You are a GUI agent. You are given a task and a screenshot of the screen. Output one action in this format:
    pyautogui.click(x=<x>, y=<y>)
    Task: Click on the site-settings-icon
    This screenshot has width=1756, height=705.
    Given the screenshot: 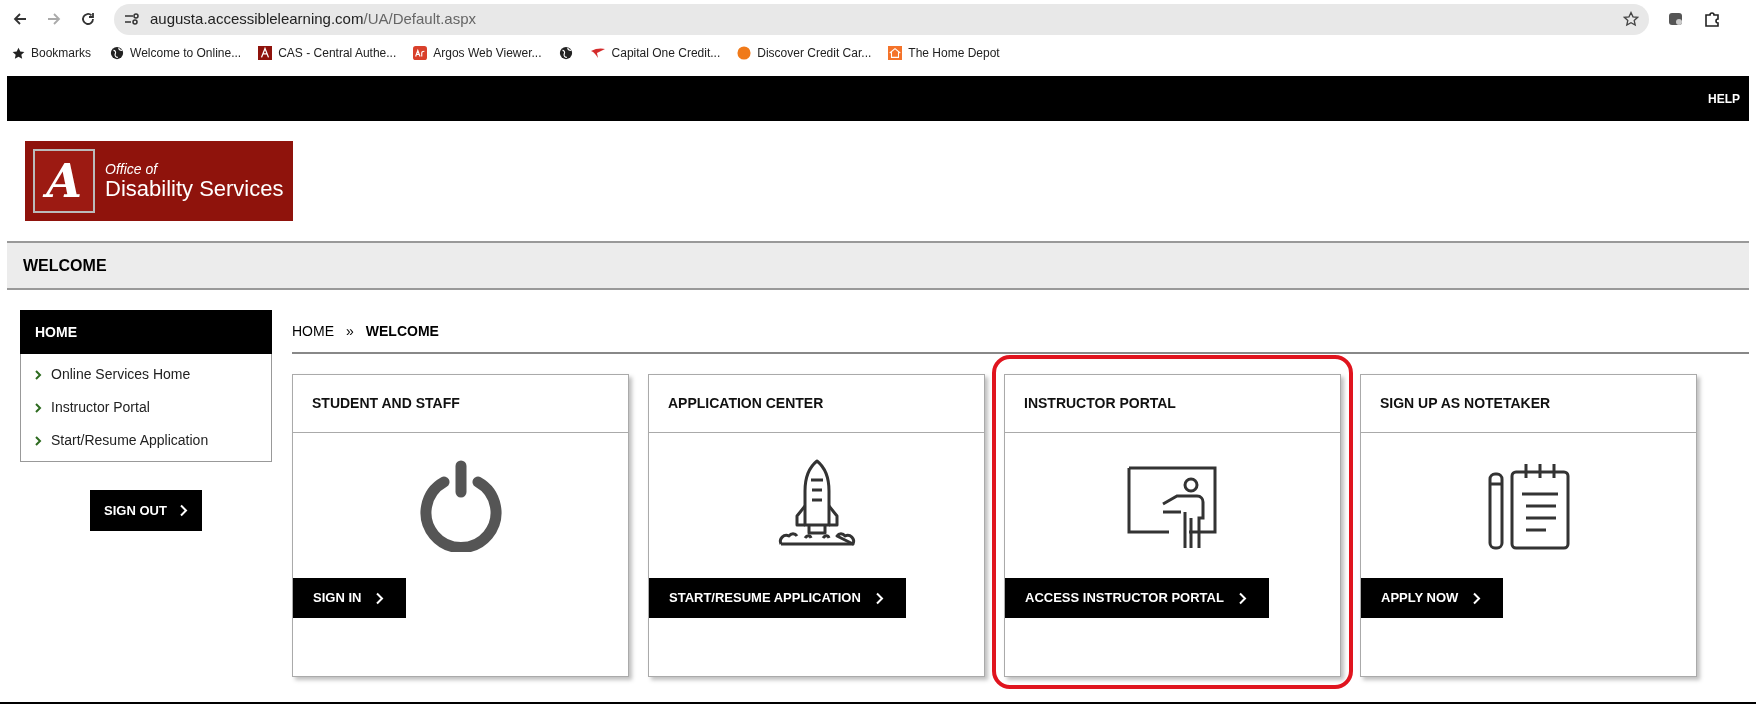 What is the action you would take?
    pyautogui.click(x=132, y=19)
    